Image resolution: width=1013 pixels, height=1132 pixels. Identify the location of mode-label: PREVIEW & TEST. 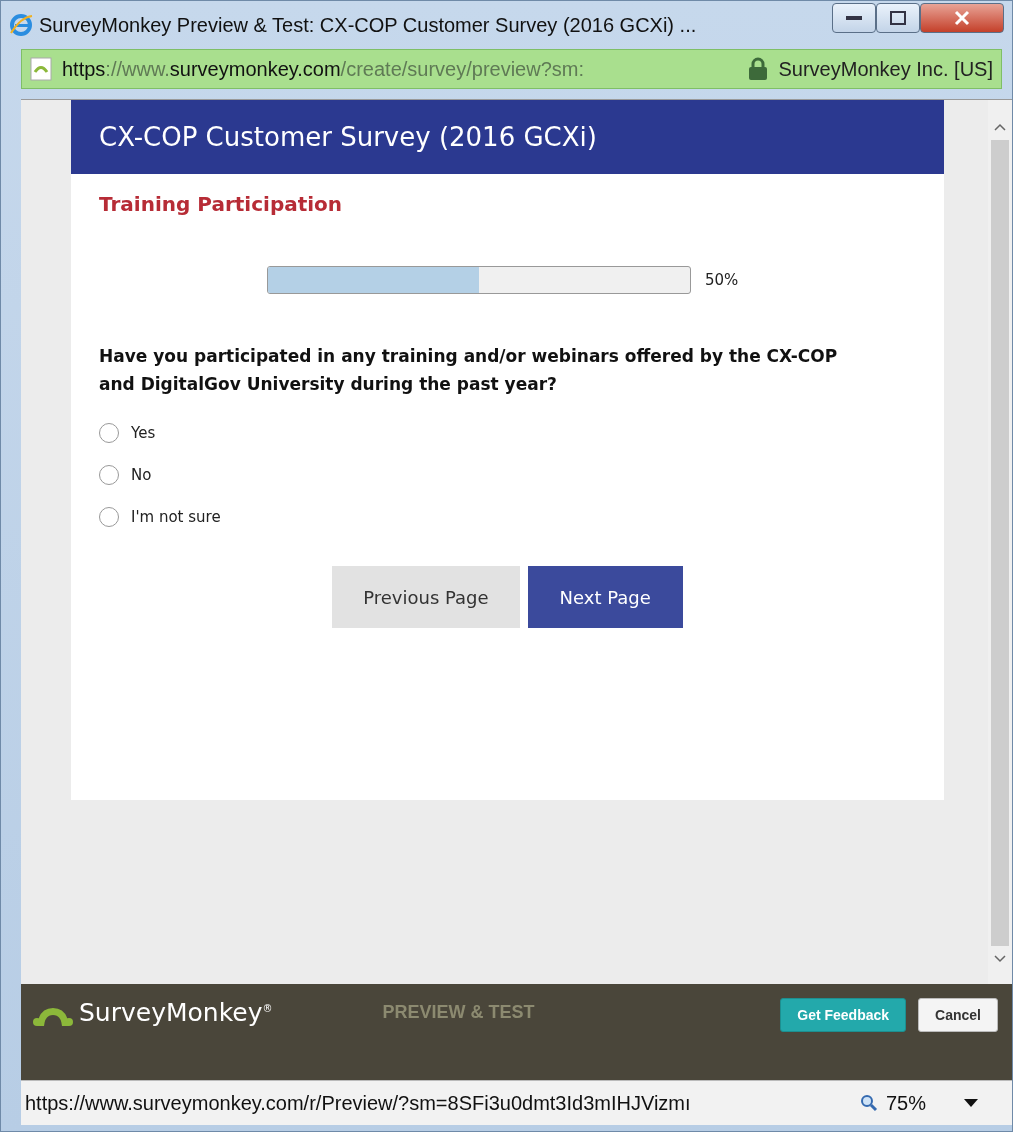
(459, 1012).